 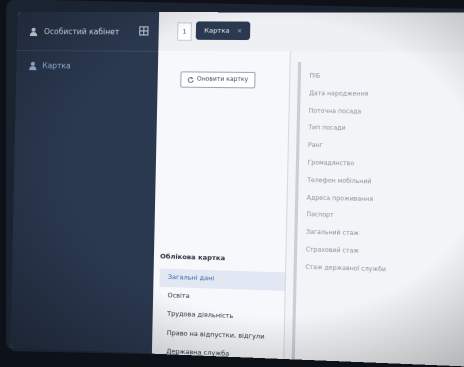 I want to click on refresh-card-button: Оновити картку, so click(x=218, y=80).